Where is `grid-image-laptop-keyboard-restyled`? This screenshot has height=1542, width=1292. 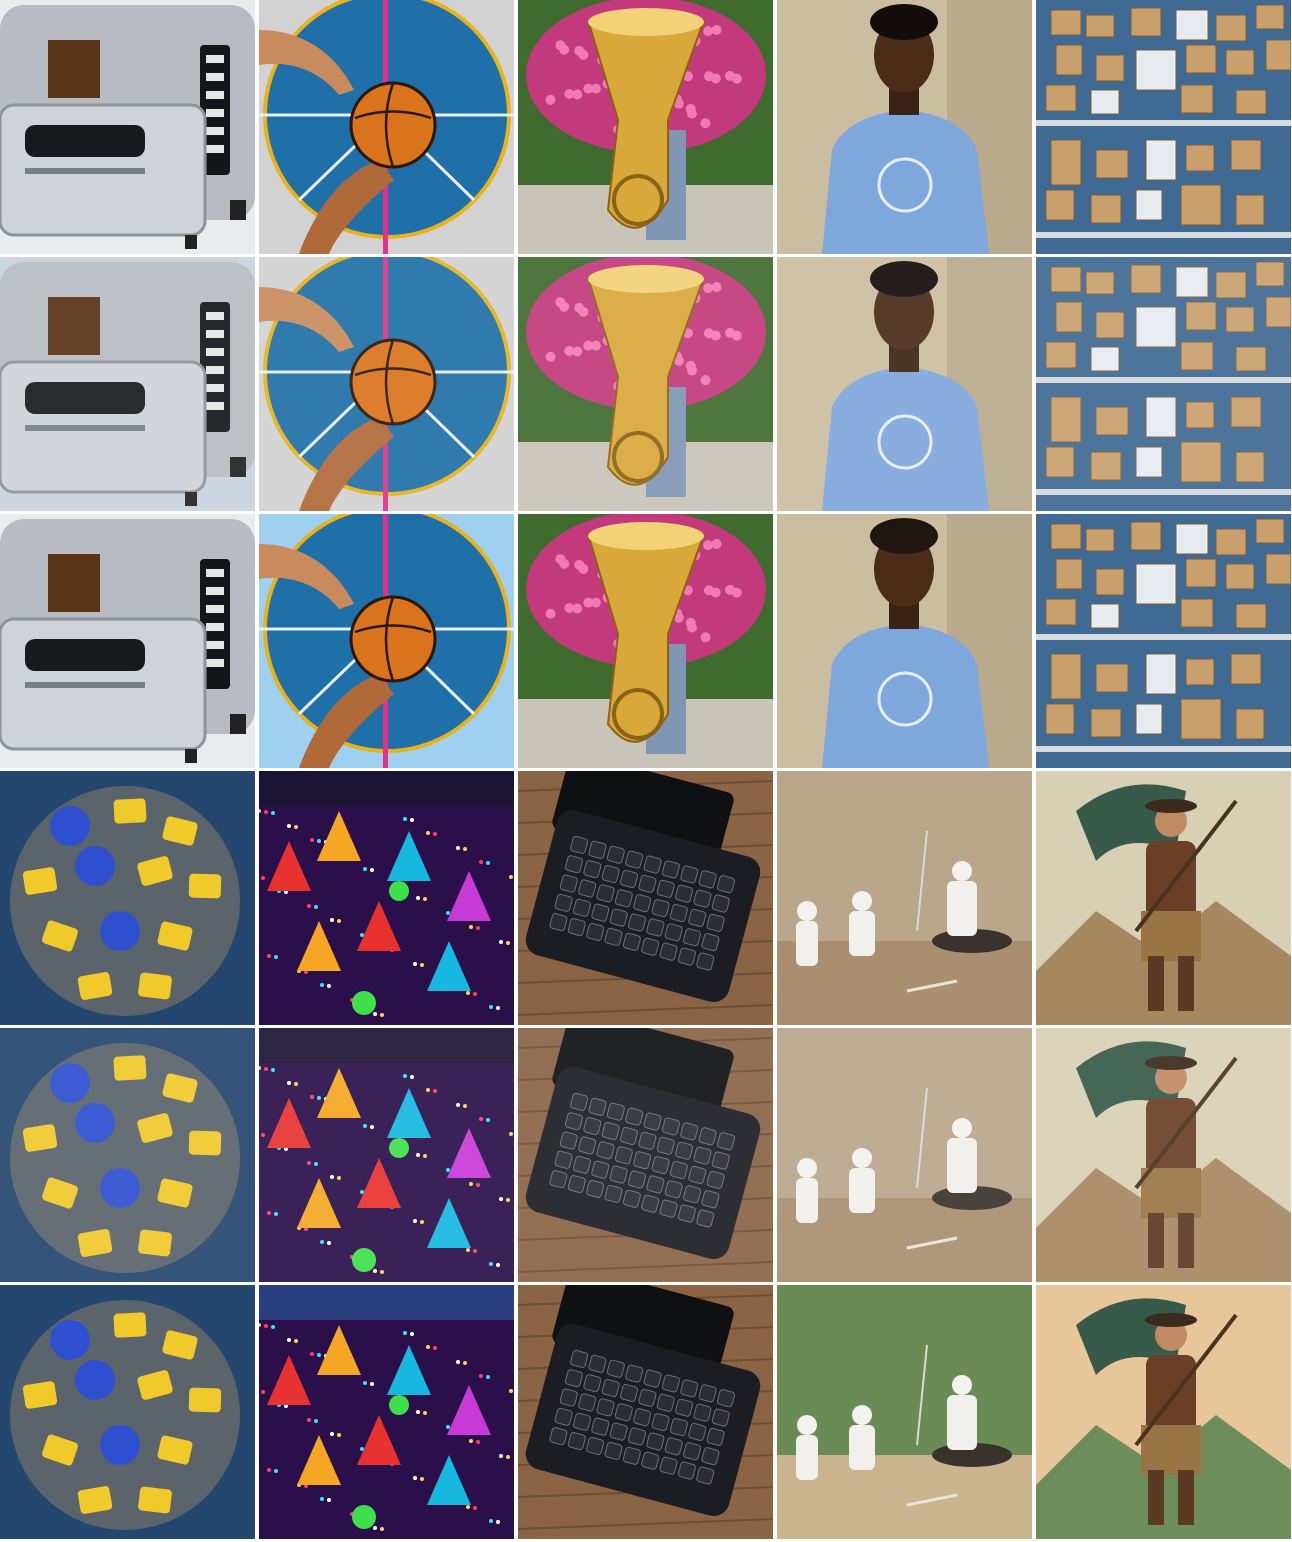 grid-image-laptop-keyboard-restyled is located at coordinates (645, 1412).